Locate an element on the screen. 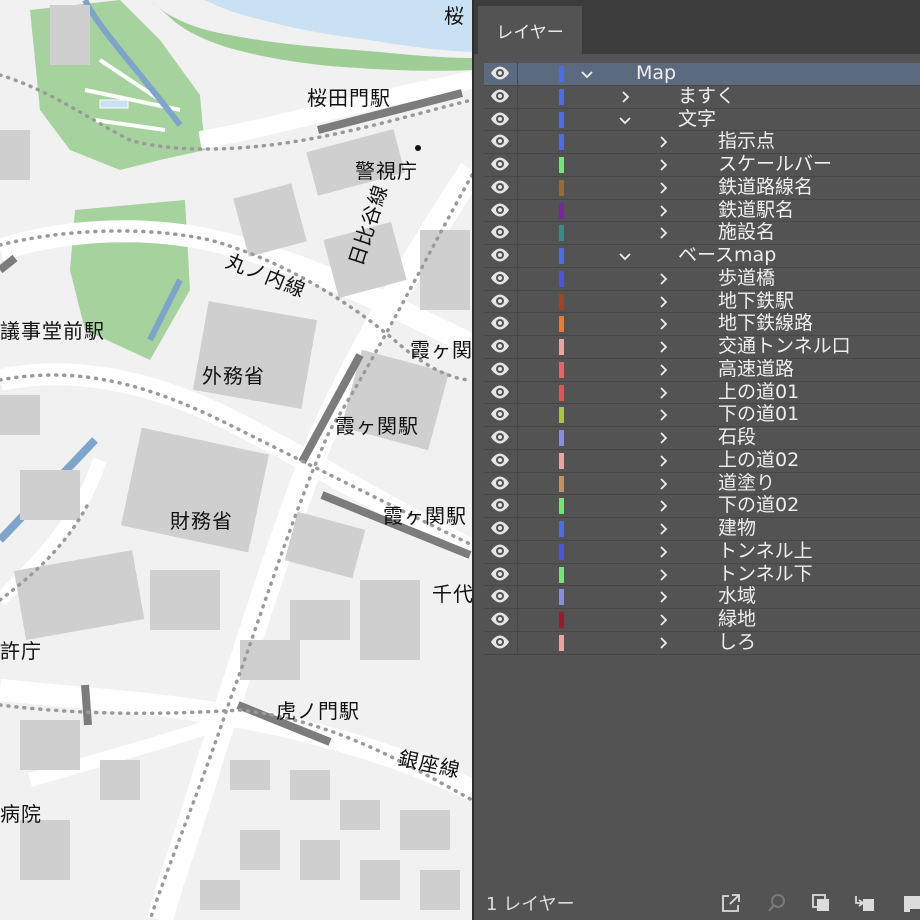 Image resolution: width=920 pixels, height=920 pixels. layer-row: 緑地 is located at coordinates (702, 620).